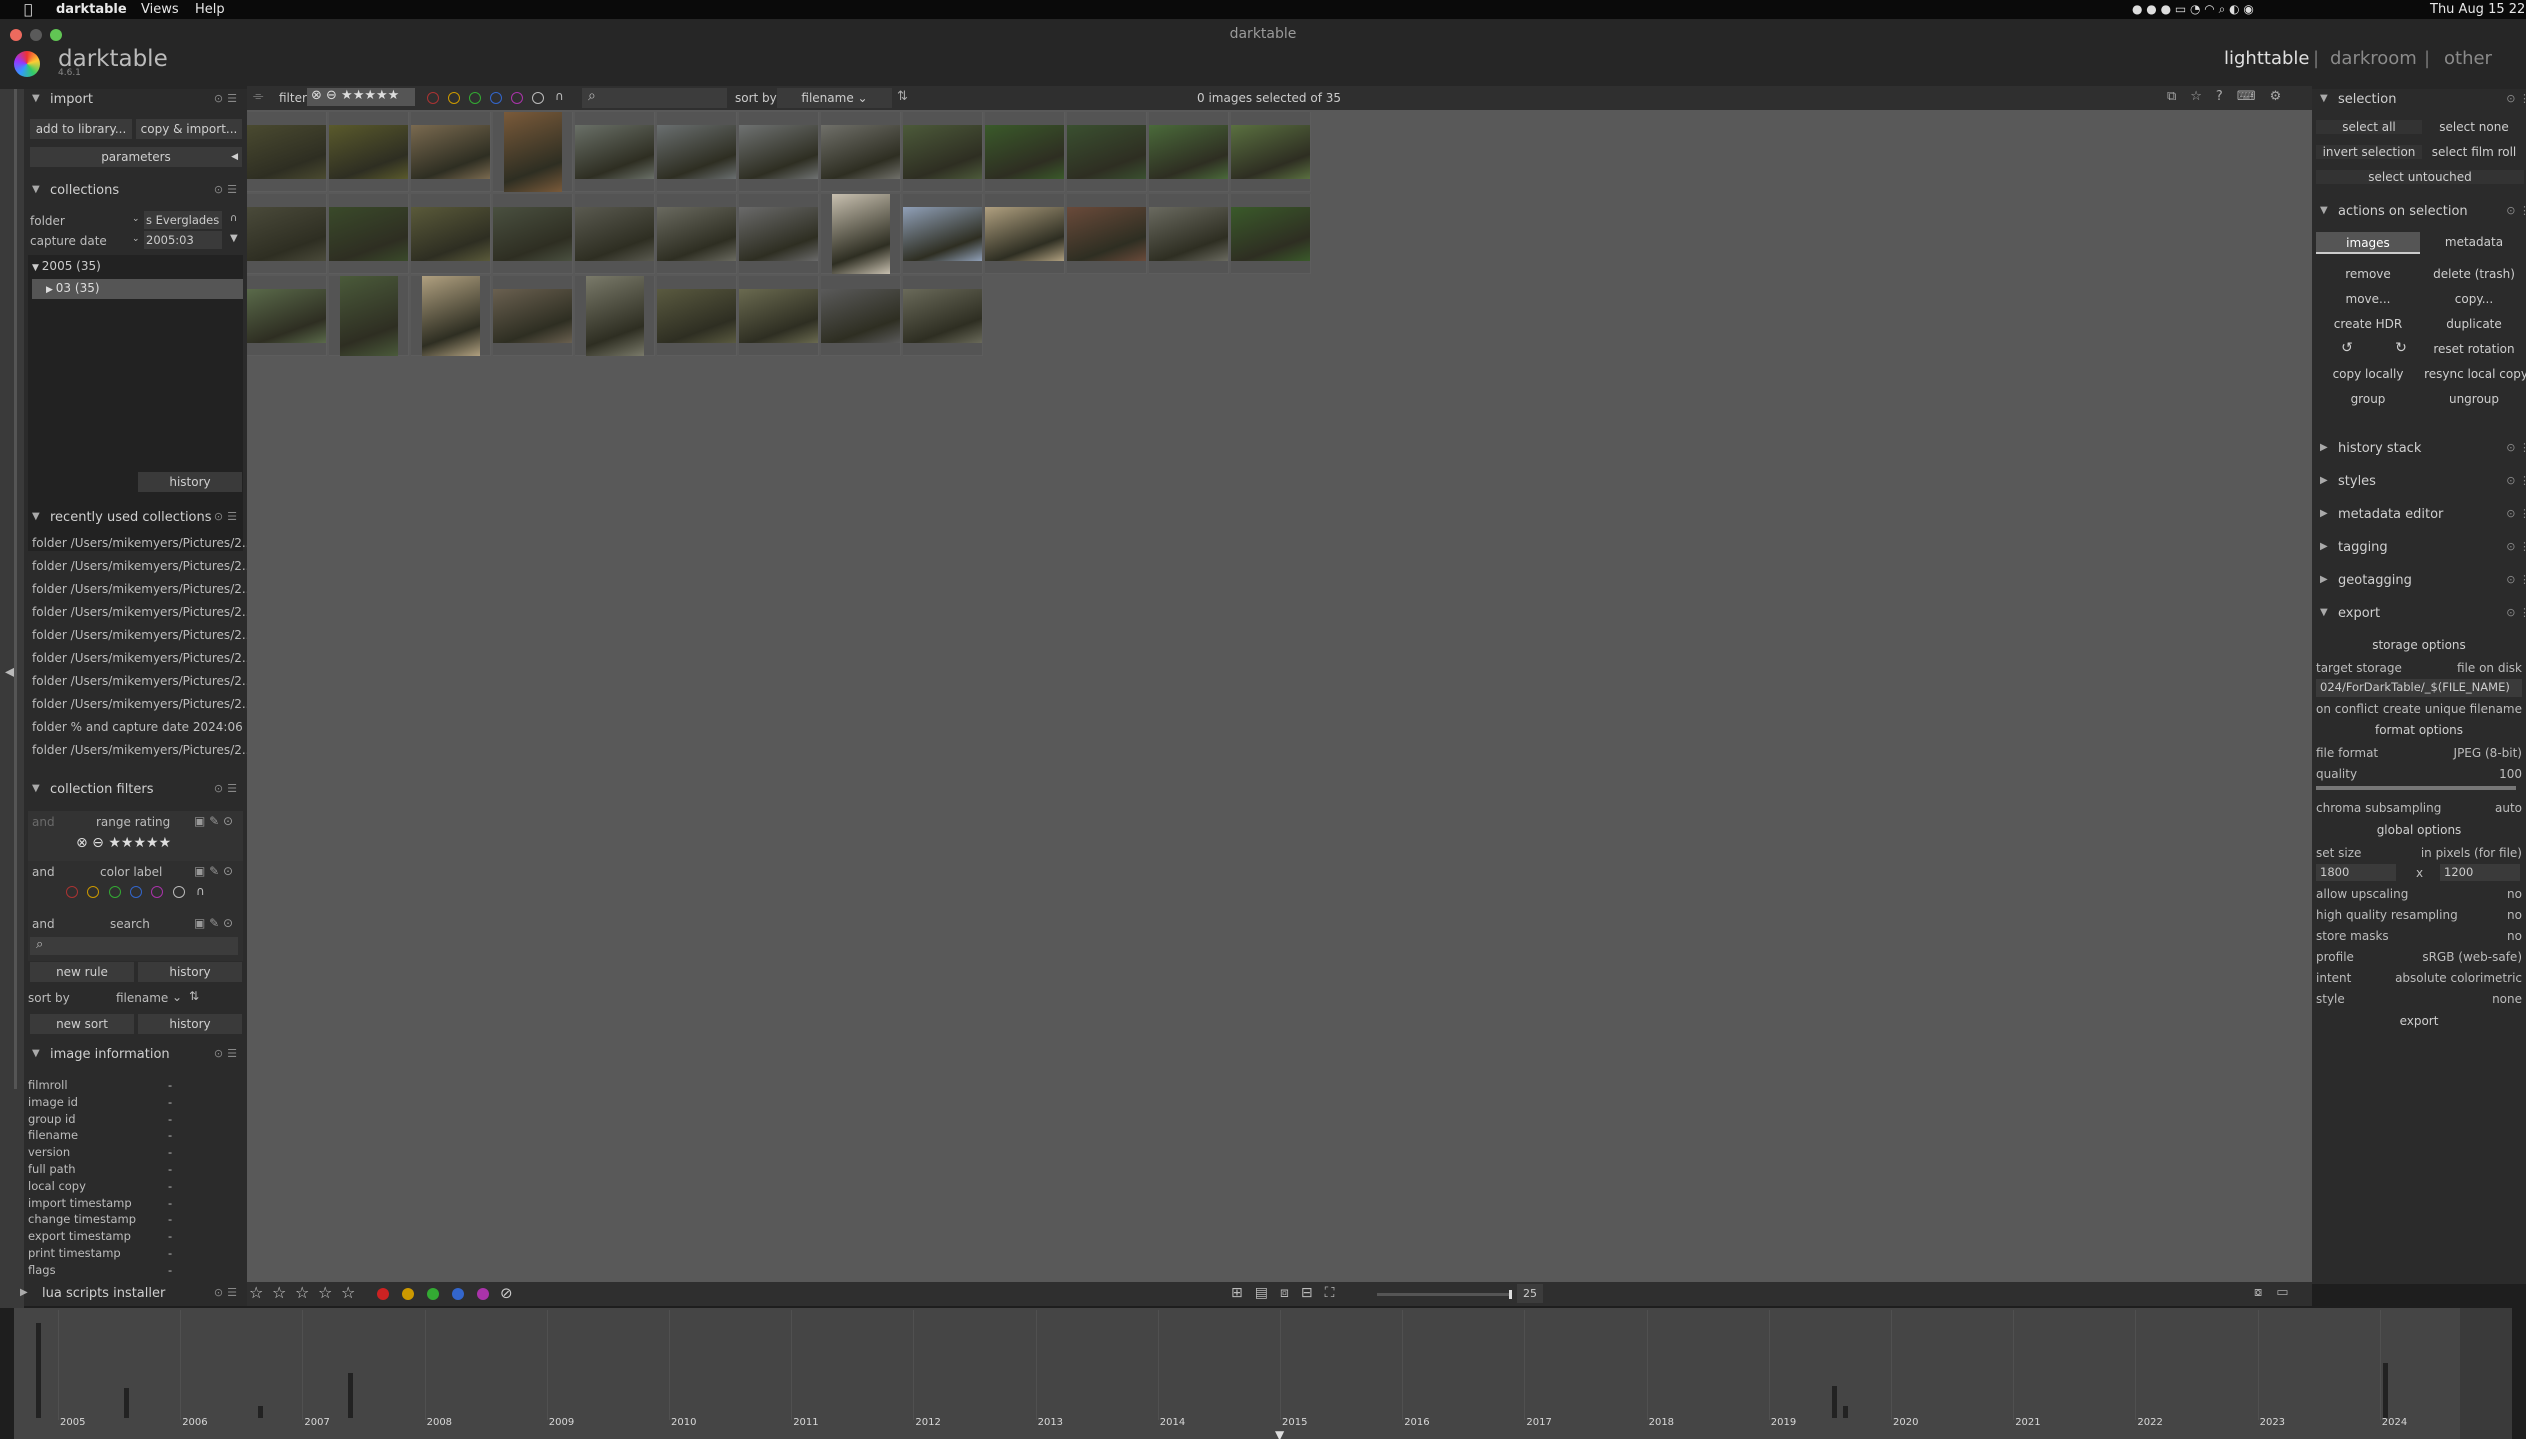 The width and height of the screenshot is (2526, 1439). I want to click on rotate-right-icon: ↻, so click(2401, 348).